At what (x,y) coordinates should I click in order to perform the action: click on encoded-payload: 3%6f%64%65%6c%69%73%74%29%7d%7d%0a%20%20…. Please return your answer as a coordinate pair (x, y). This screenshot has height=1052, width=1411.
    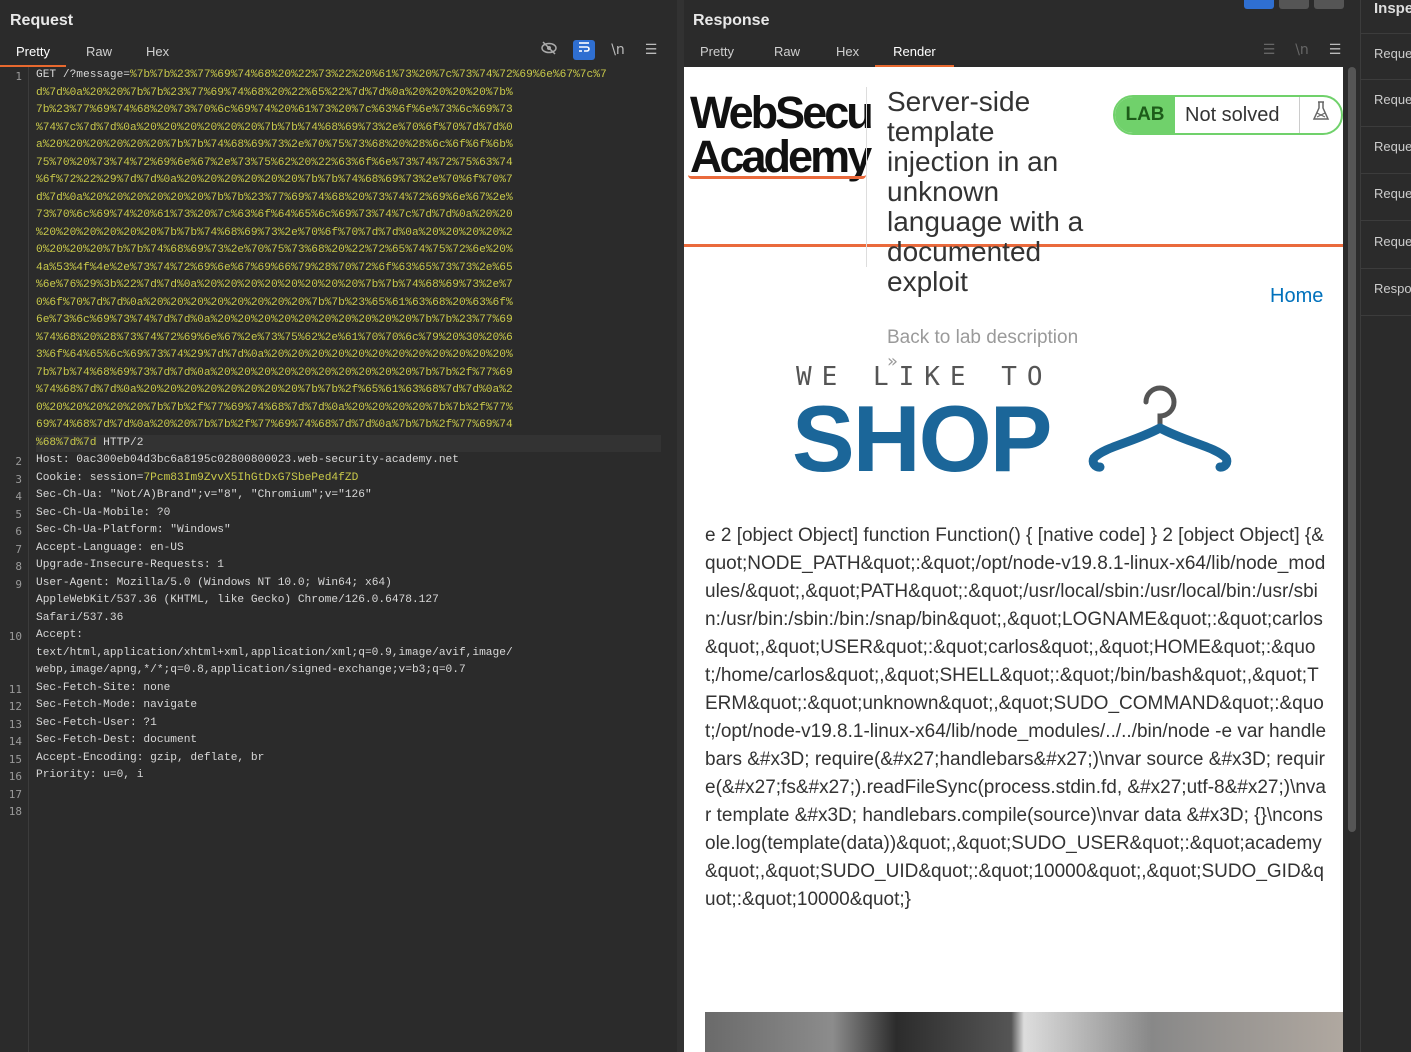
    Looking at the image, I should click on (274, 355).